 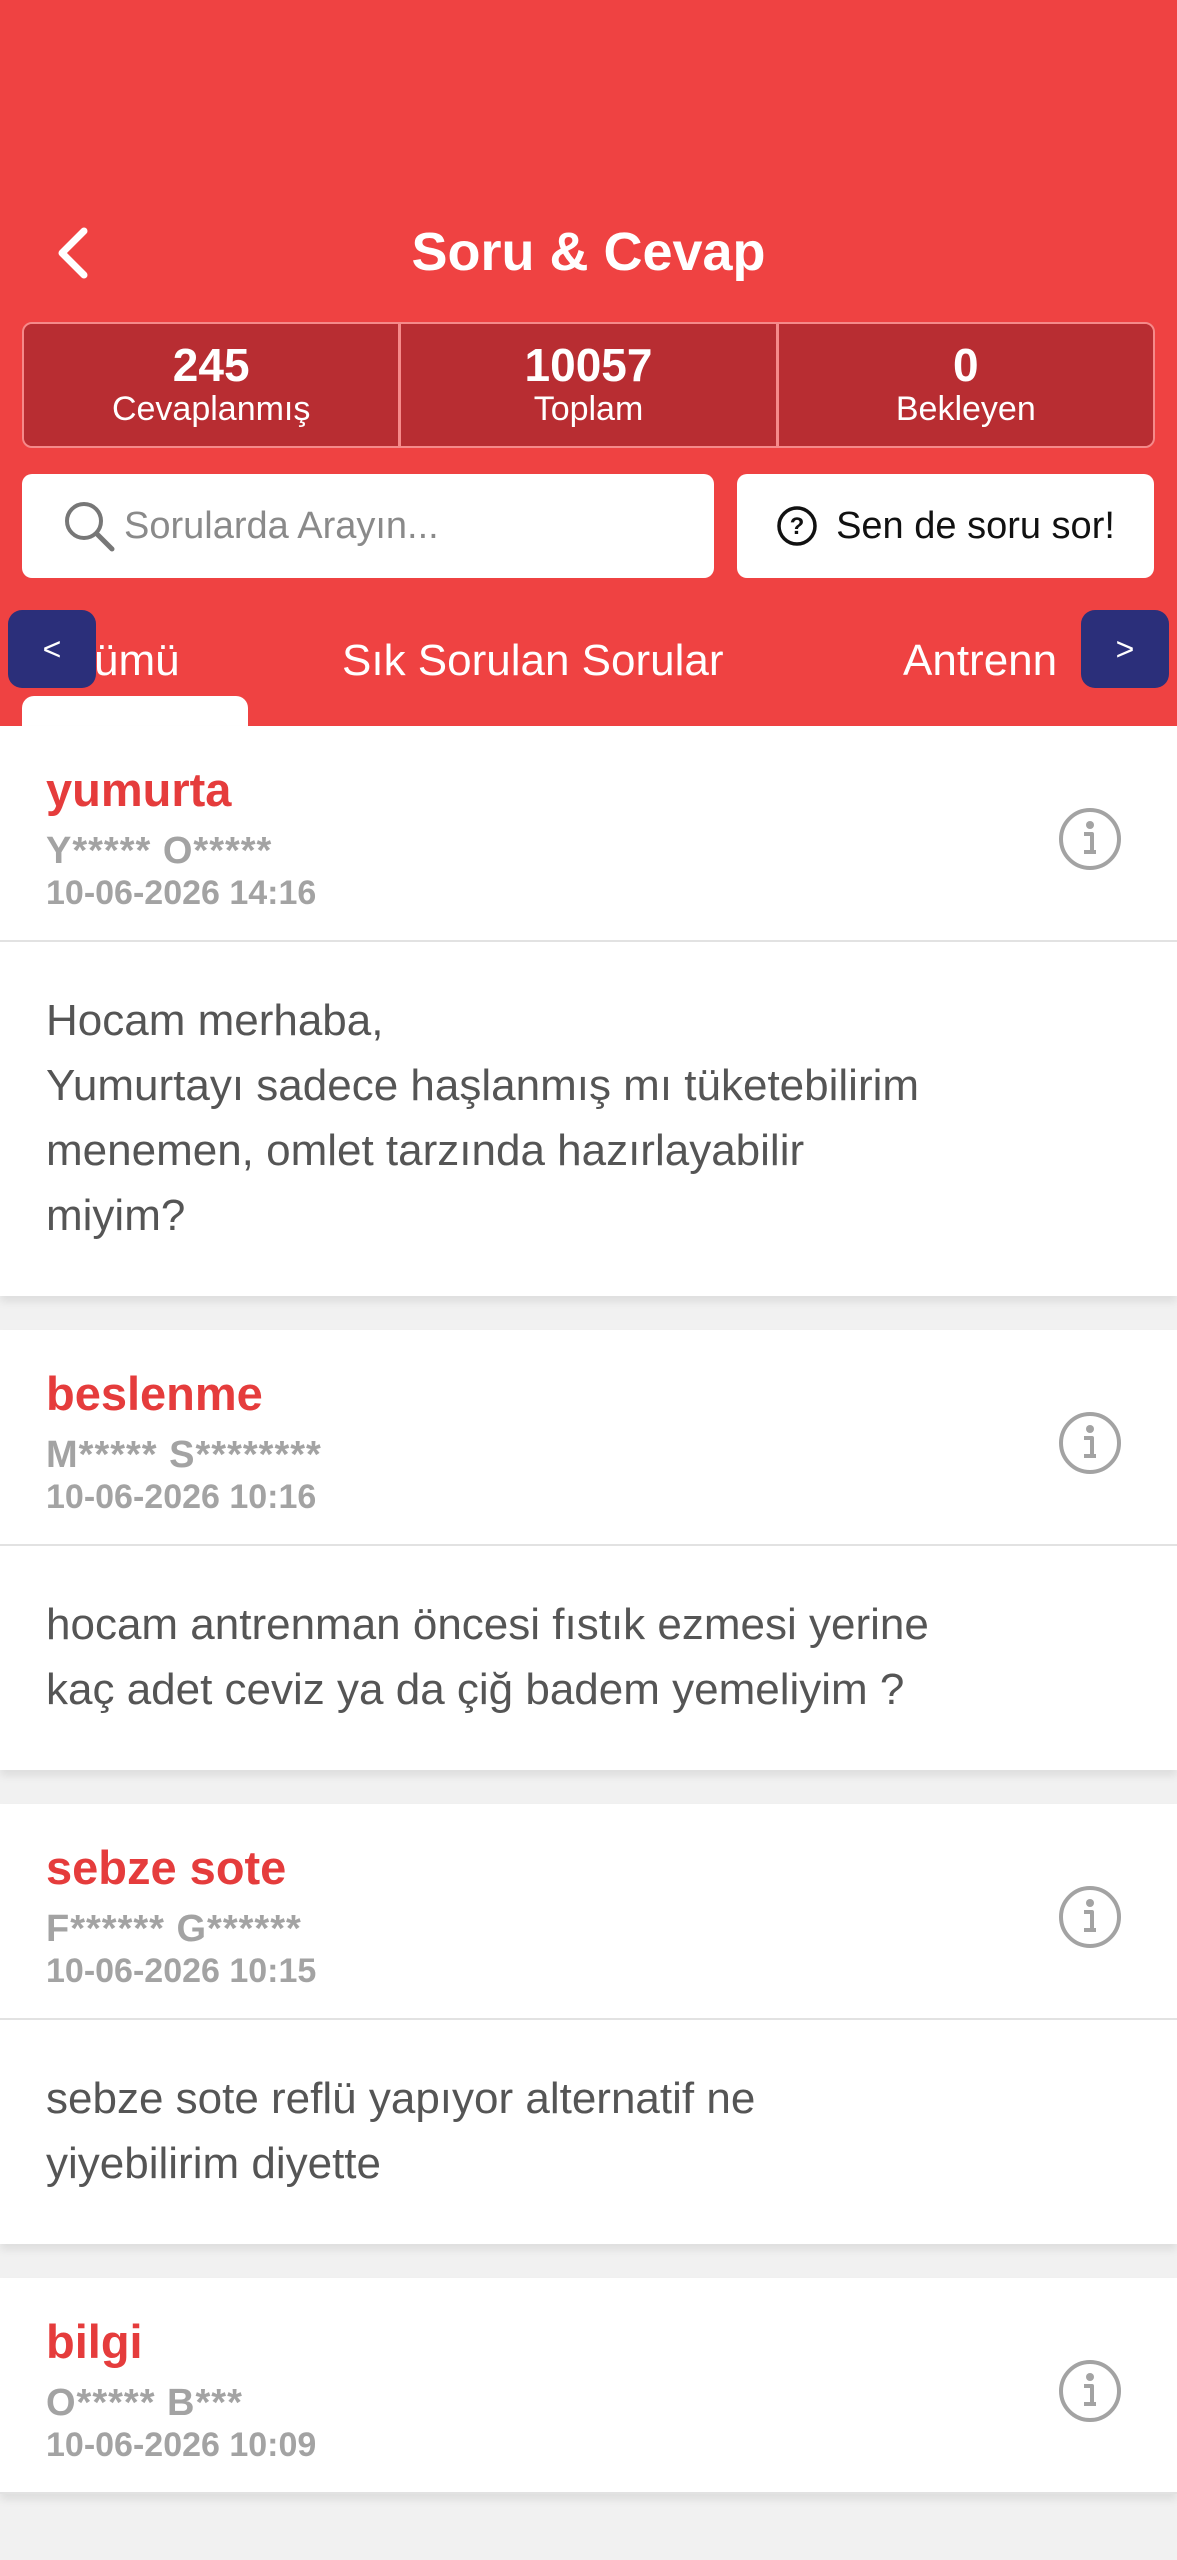 I want to click on category-tabs: ümü Sık Sorulan Sorular Antrenn, so click(x=588, y=663).